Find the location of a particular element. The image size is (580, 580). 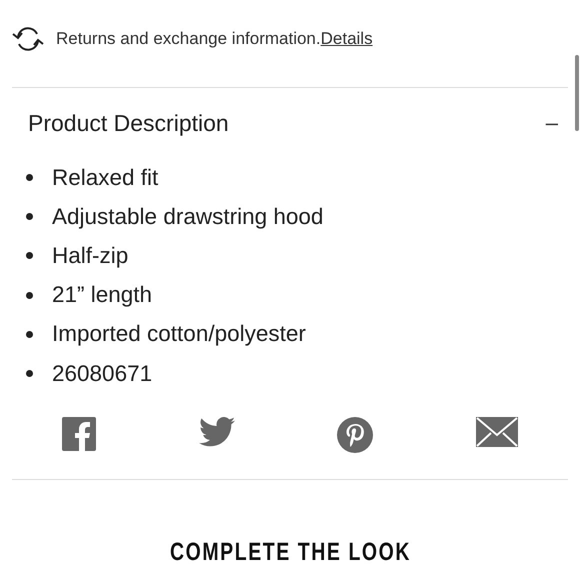

description-item: Imported cotton/polyester is located at coordinates (179, 334).